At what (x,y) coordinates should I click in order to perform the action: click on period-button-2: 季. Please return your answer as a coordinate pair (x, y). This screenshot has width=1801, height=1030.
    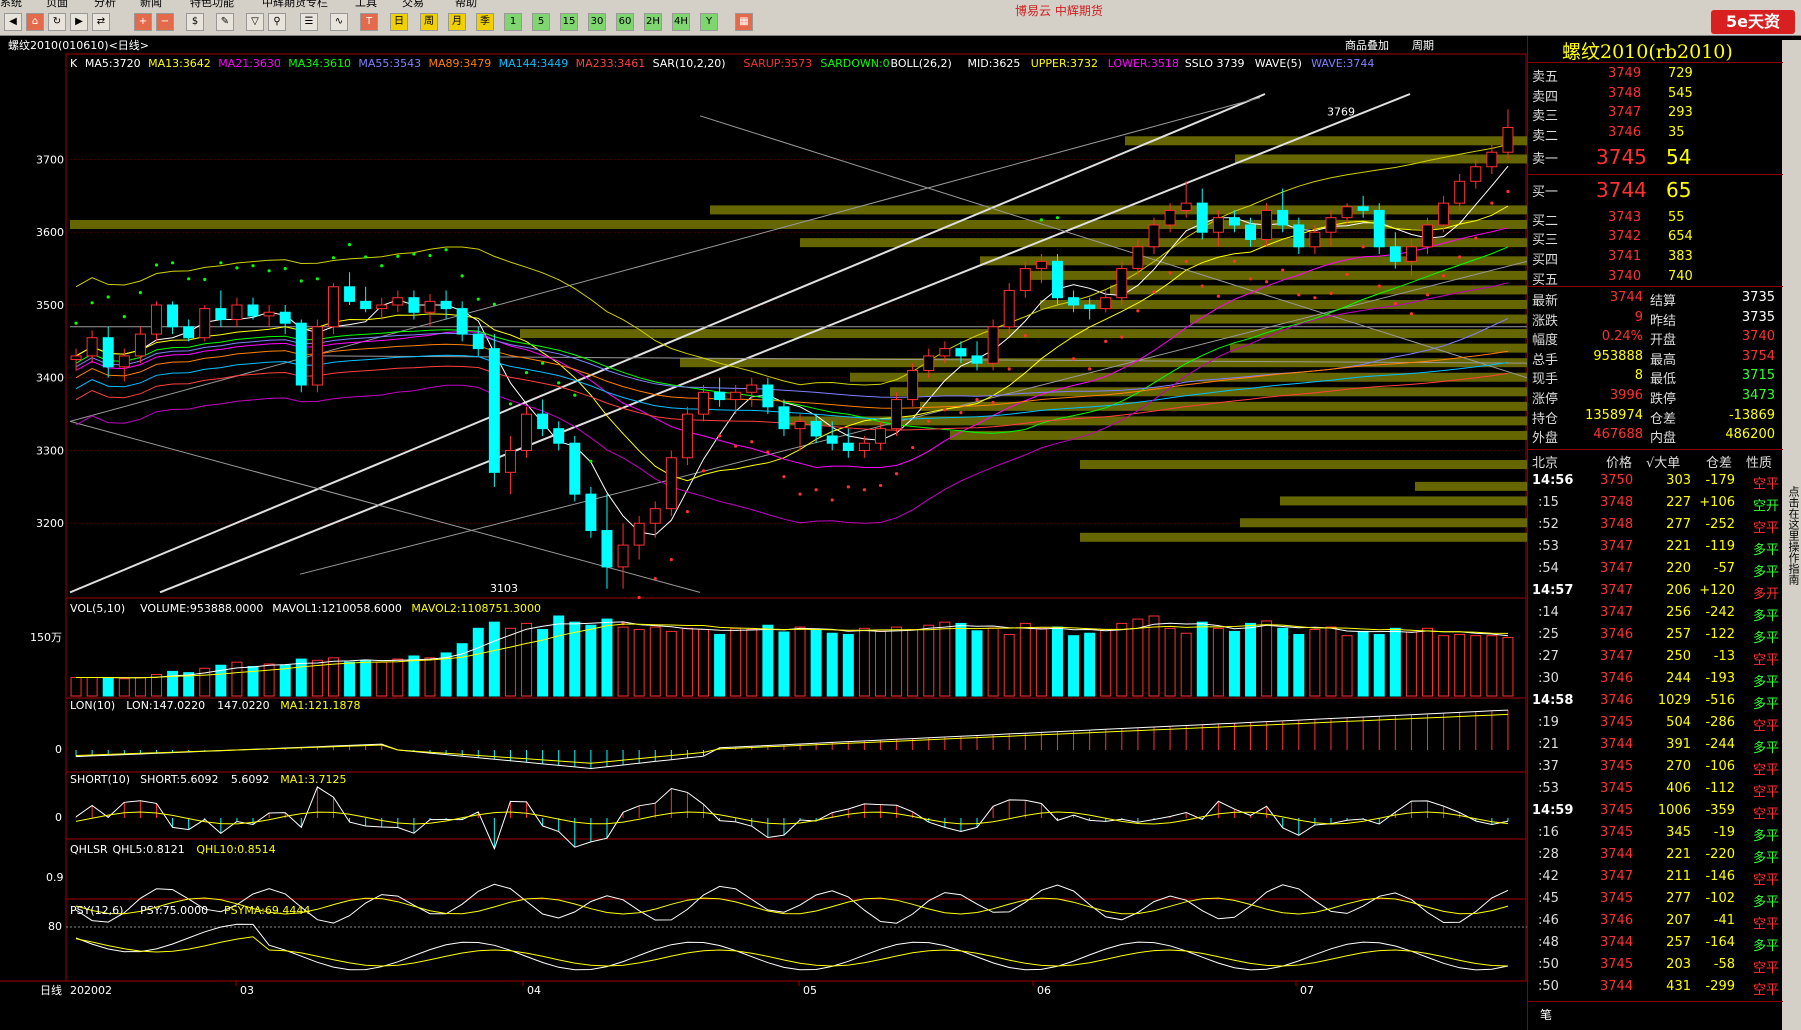
    Looking at the image, I should click on (485, 22).